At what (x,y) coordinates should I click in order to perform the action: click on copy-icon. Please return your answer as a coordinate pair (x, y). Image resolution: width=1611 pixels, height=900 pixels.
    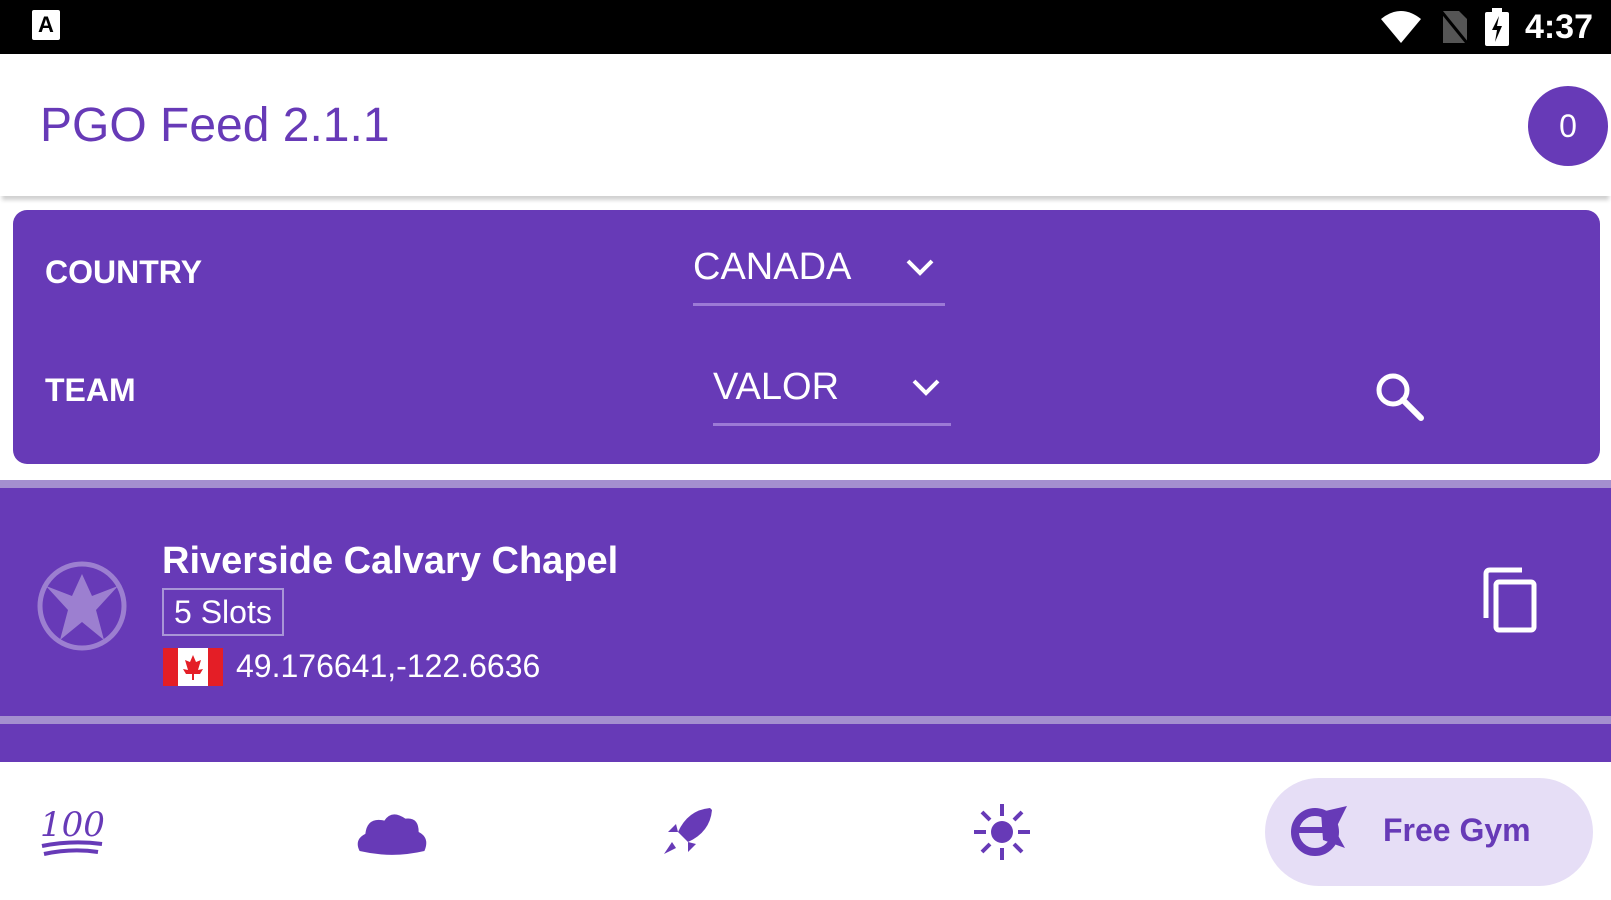
    Looking at the image, I should click on (1510, 601).